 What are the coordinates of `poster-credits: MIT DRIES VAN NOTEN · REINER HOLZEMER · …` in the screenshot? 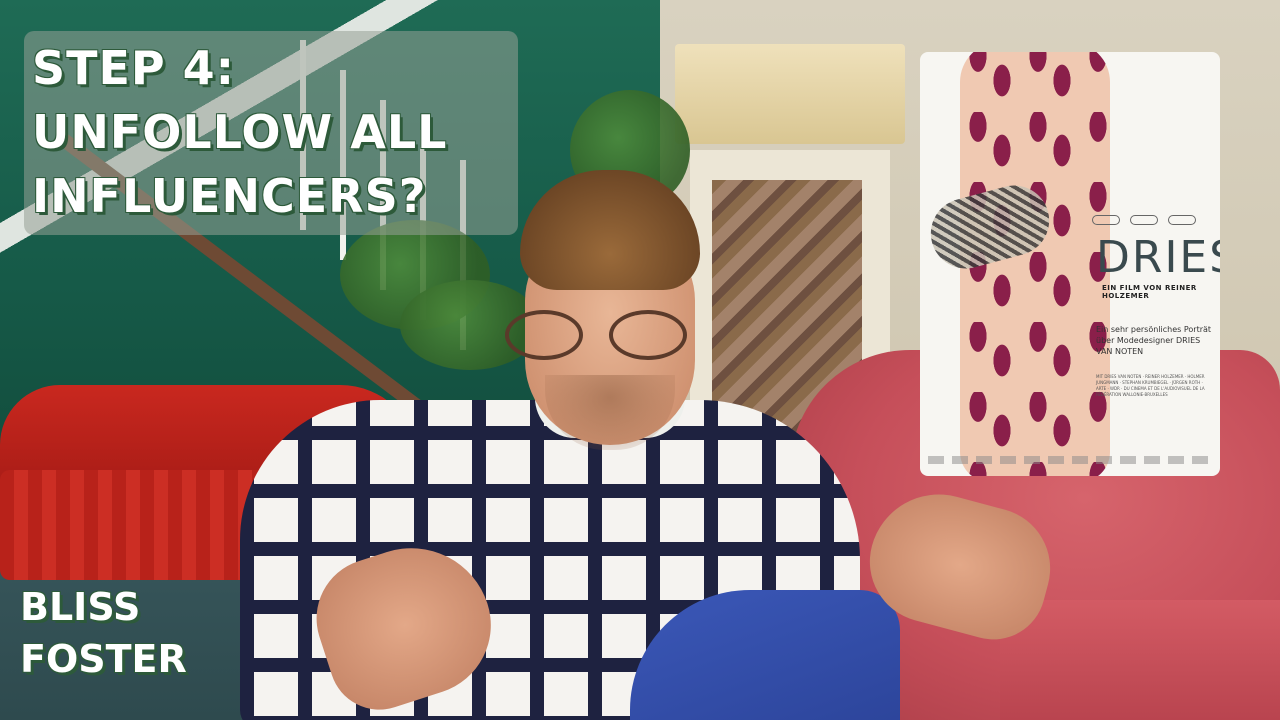 It's located at (1150, 385).